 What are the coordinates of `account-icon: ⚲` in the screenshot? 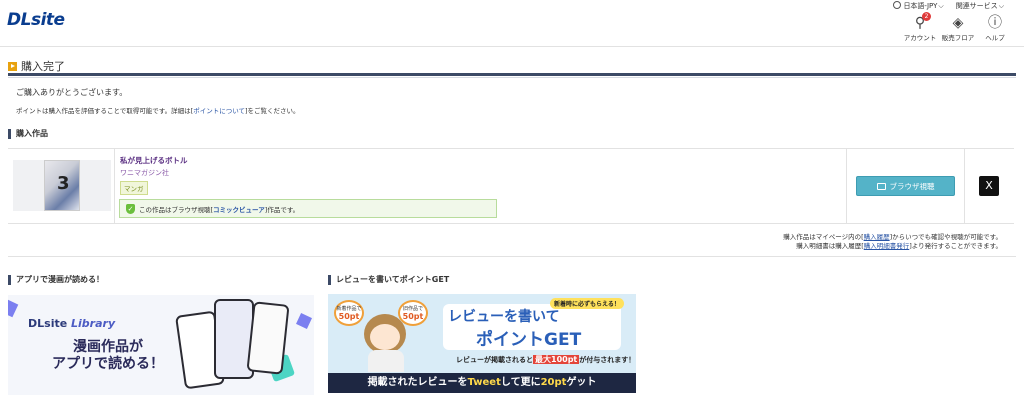 It's located at (920, 23).